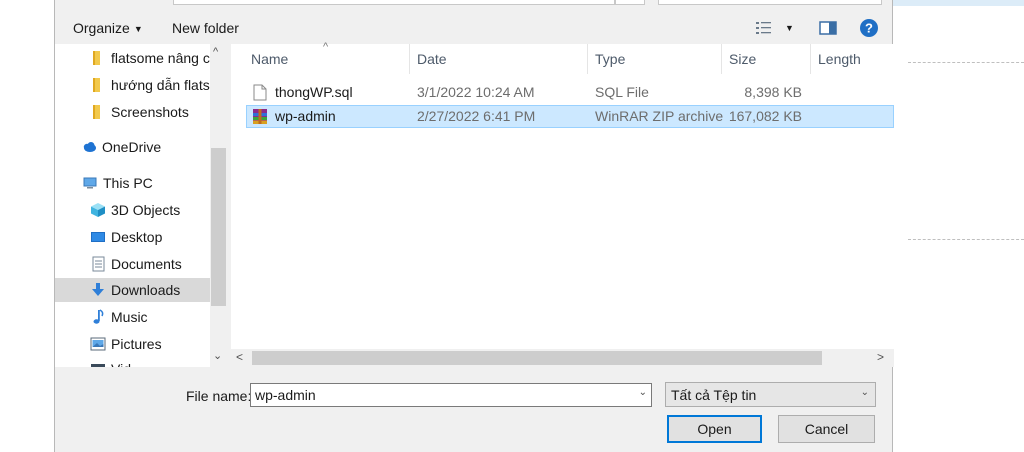 The height and width of the screenshot is (452, 1024). I want to click on nav-item-label: Downloads, so click(146, 290).